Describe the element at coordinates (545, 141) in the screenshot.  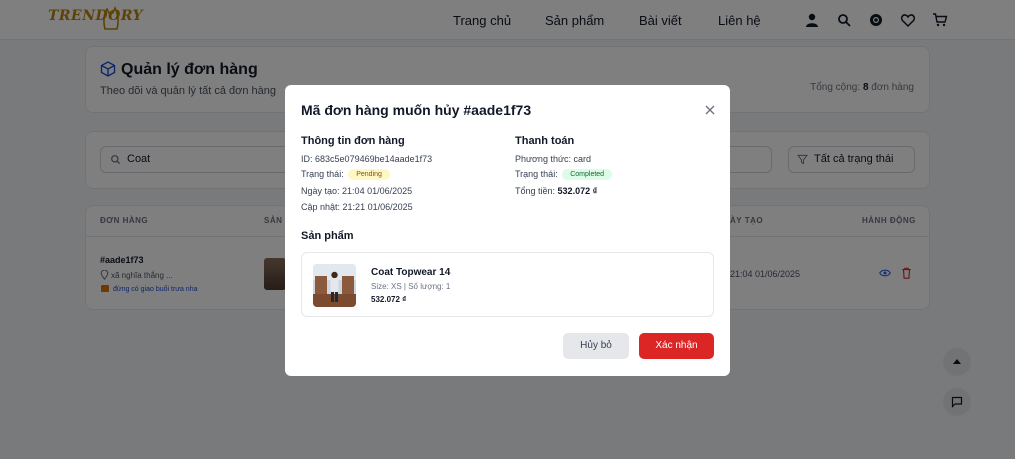
I see `payment-title: Thanh toán` at that location.